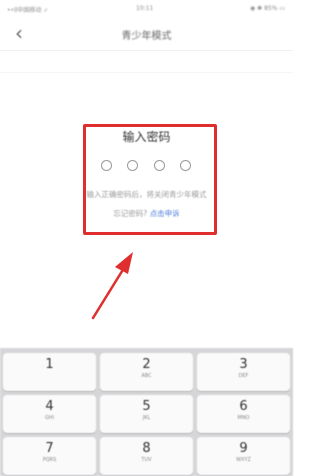  I want to click on divider, so click(146, 72).